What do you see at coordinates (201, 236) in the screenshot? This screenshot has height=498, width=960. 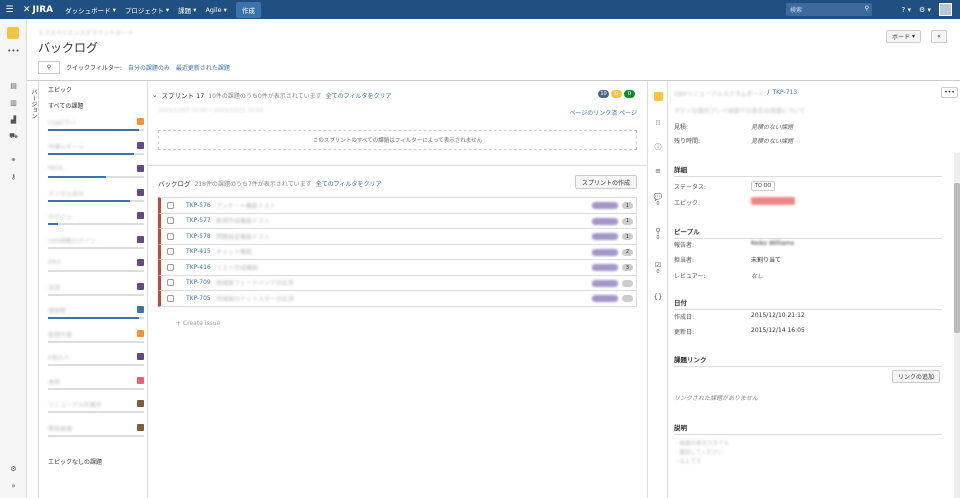 I see `issue-key: TKP-578` at bounding box center [201, 236].